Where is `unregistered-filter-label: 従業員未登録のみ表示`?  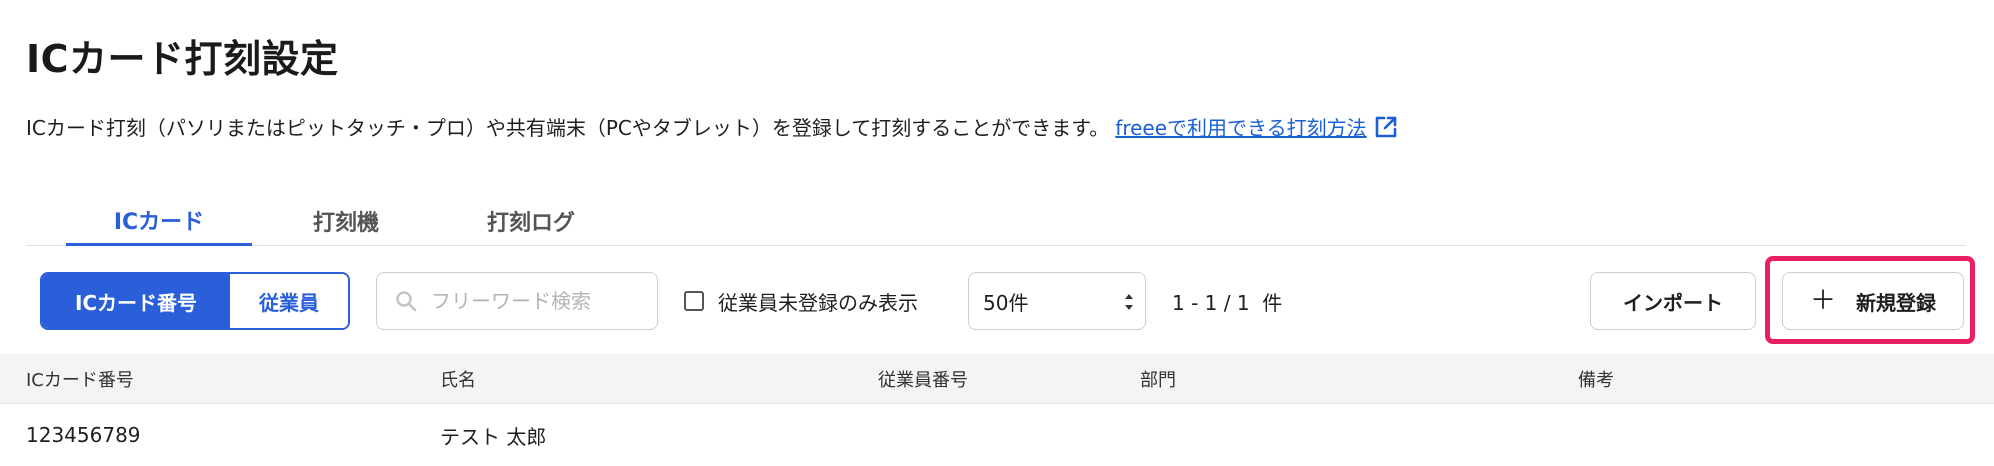
unregistered-filter-label: 従業員未登録のみ表示 is located at coordinates (818, 302).